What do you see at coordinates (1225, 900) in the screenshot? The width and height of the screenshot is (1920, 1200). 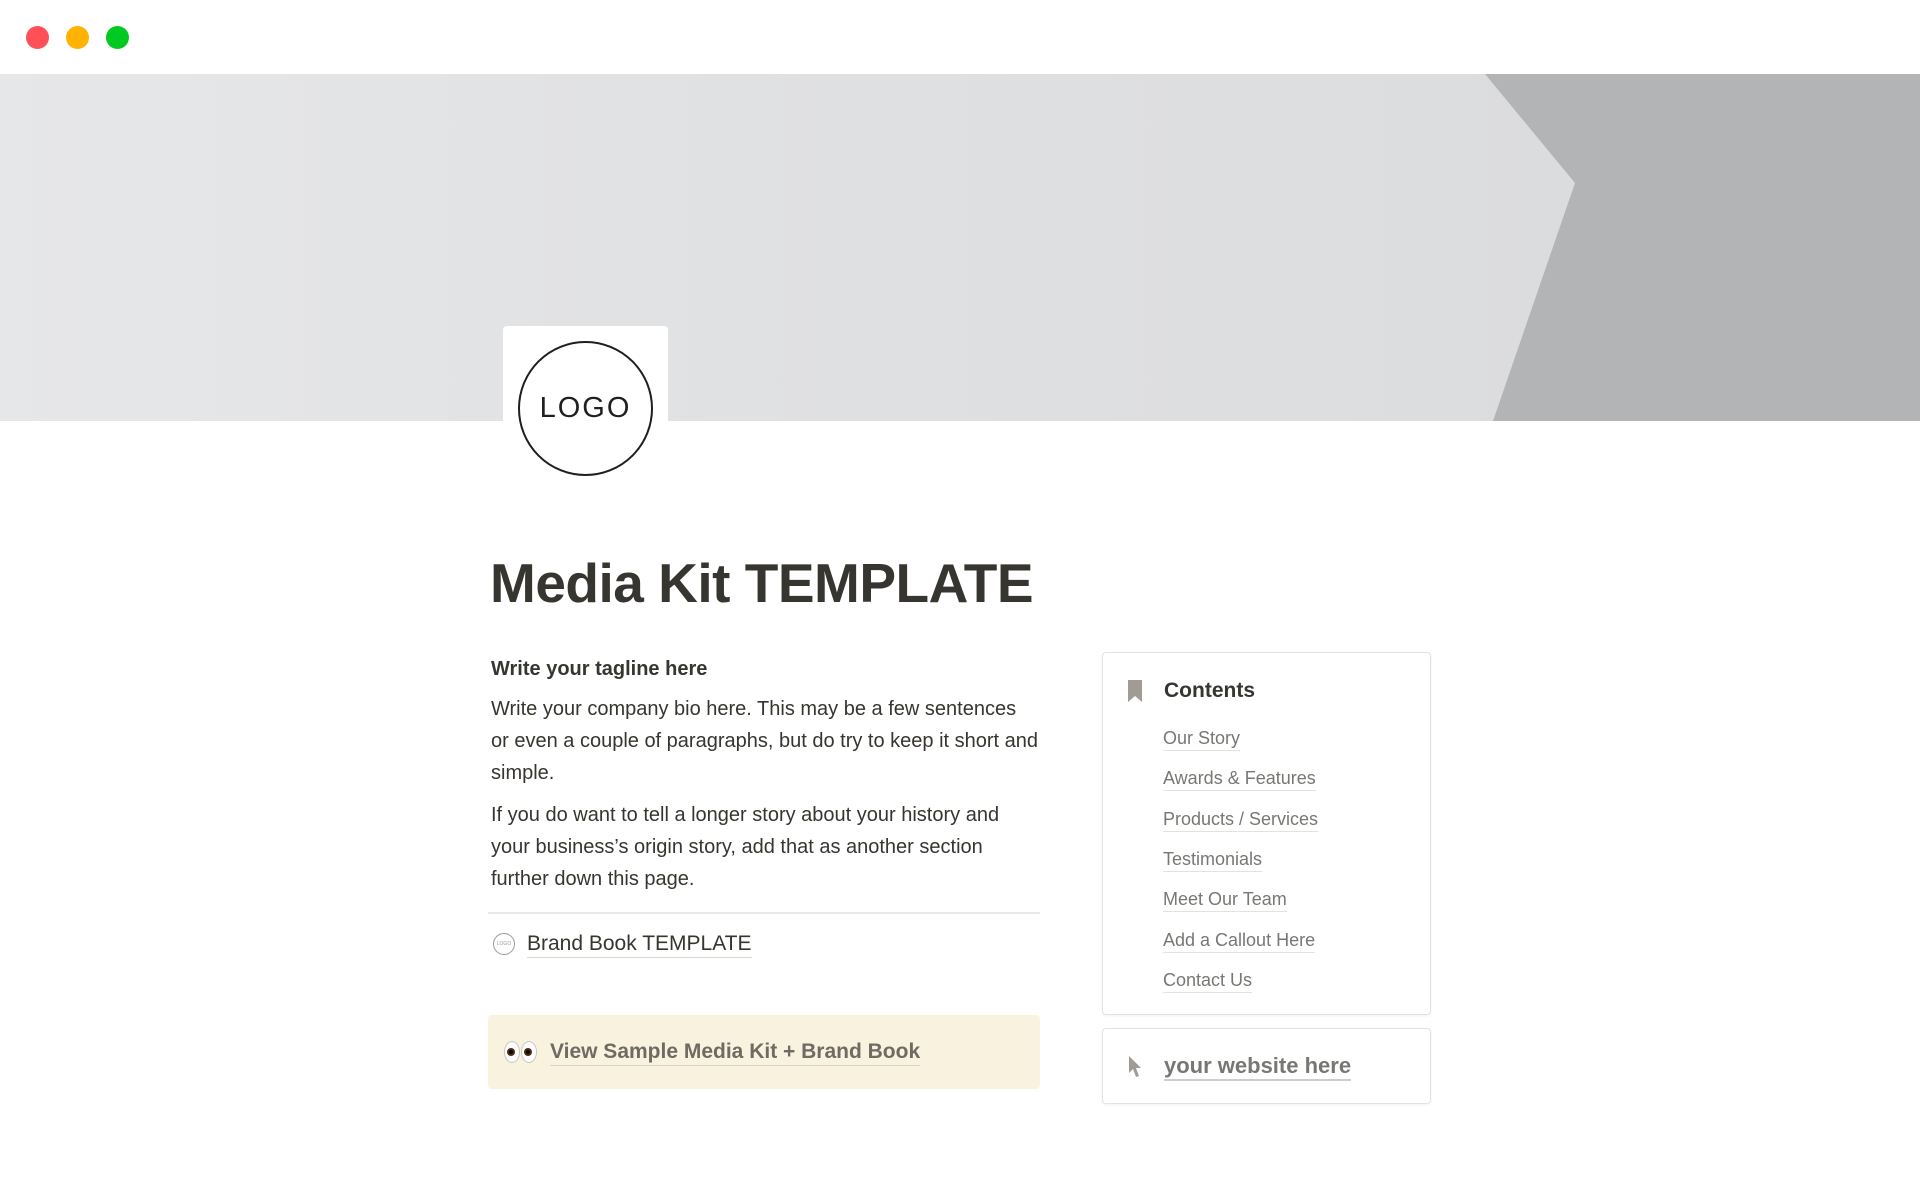 I see `toc-link-meet-our-team: Meet Our Team` at bounding box center [1225, 900].